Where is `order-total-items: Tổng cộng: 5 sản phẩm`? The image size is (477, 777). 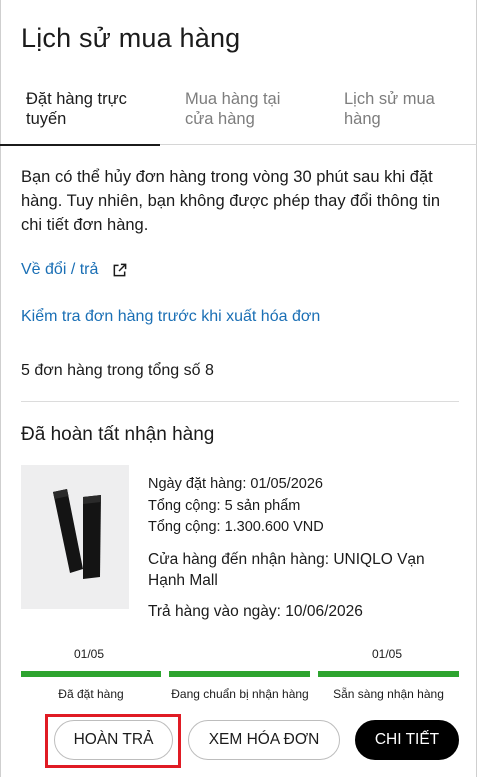 order-total-items: Tổng cộng: 5 sản phẩm is located at coordinates (224, 505).